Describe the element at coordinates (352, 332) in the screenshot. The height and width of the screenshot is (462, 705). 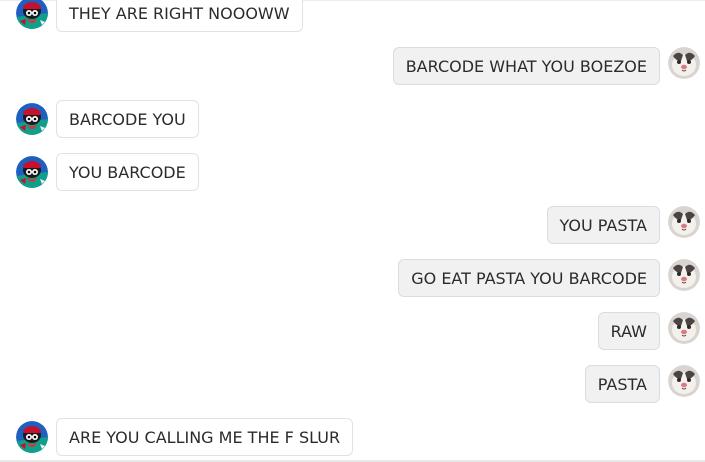
I see `message-outgoing: RAW` at that location.